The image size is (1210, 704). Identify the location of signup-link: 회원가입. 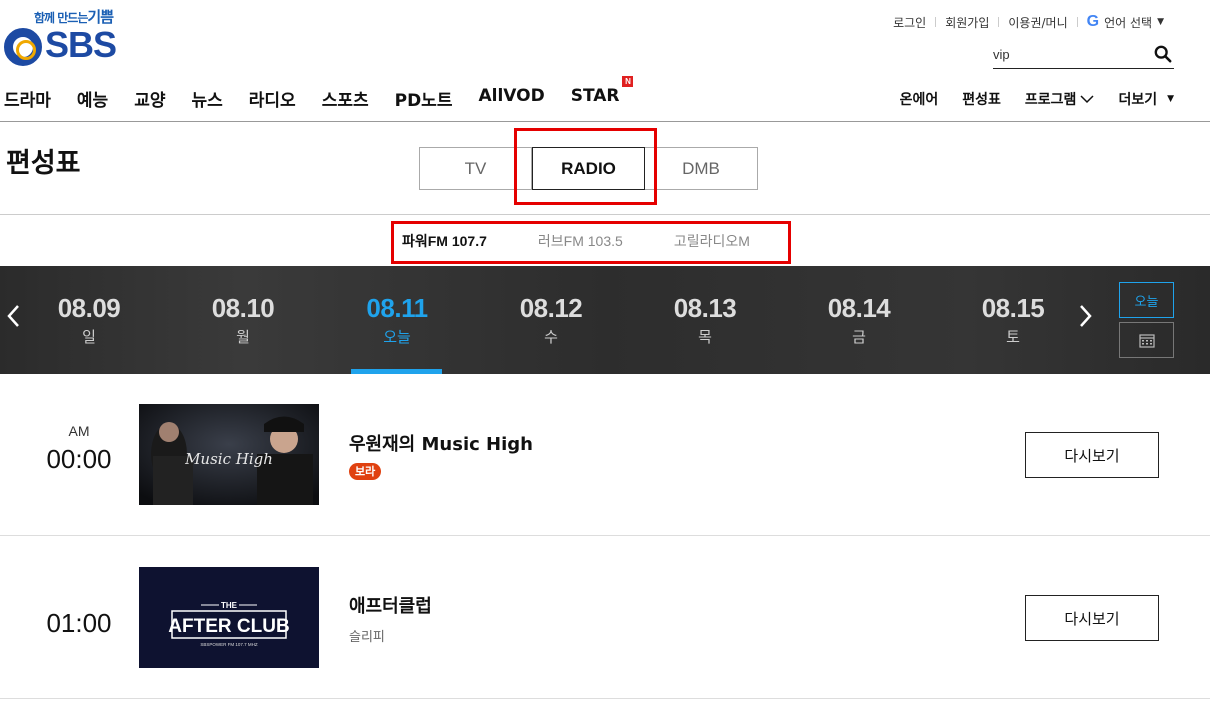
(967, 22).